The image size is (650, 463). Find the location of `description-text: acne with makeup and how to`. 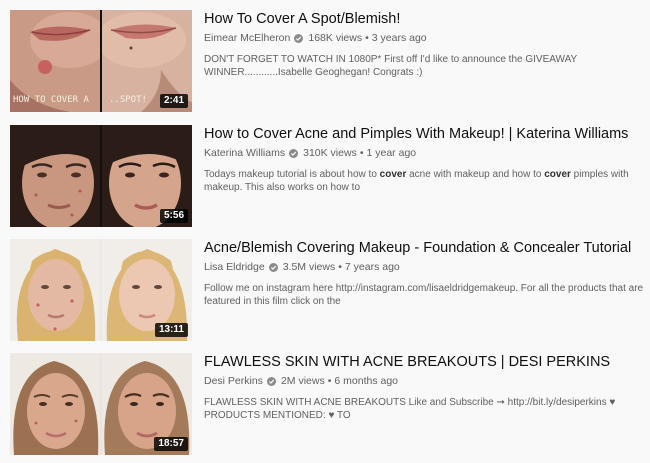

description-text: acne with makeup and how to is located at coordinates (475, 174).